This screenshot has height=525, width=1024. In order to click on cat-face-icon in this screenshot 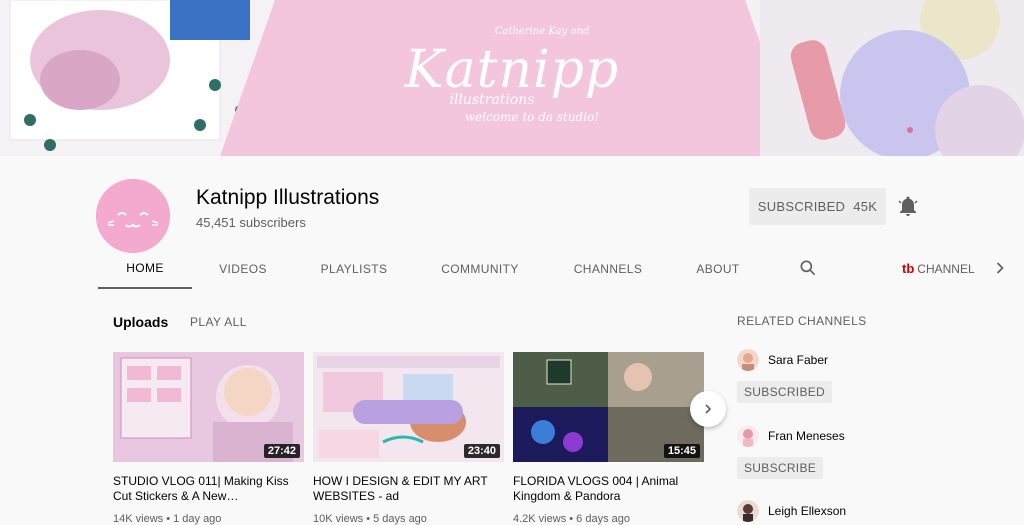, I will do `click(133, 216)`.